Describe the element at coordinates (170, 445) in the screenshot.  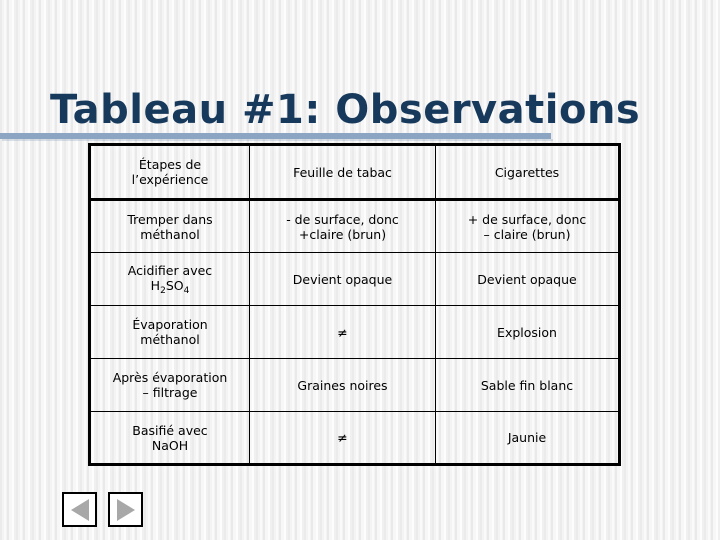
I see `cell-step-line2: NaOH` at that location.